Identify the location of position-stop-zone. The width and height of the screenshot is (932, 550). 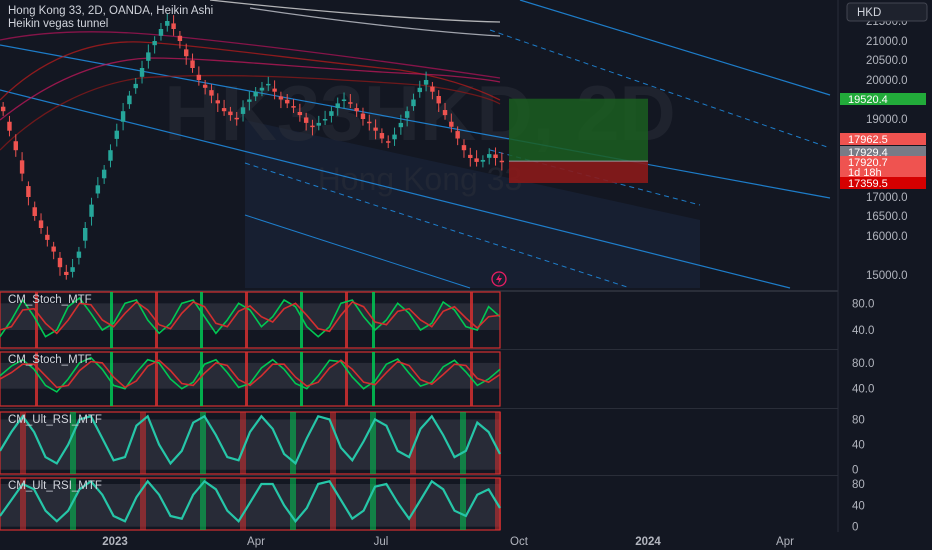
(578, 172).